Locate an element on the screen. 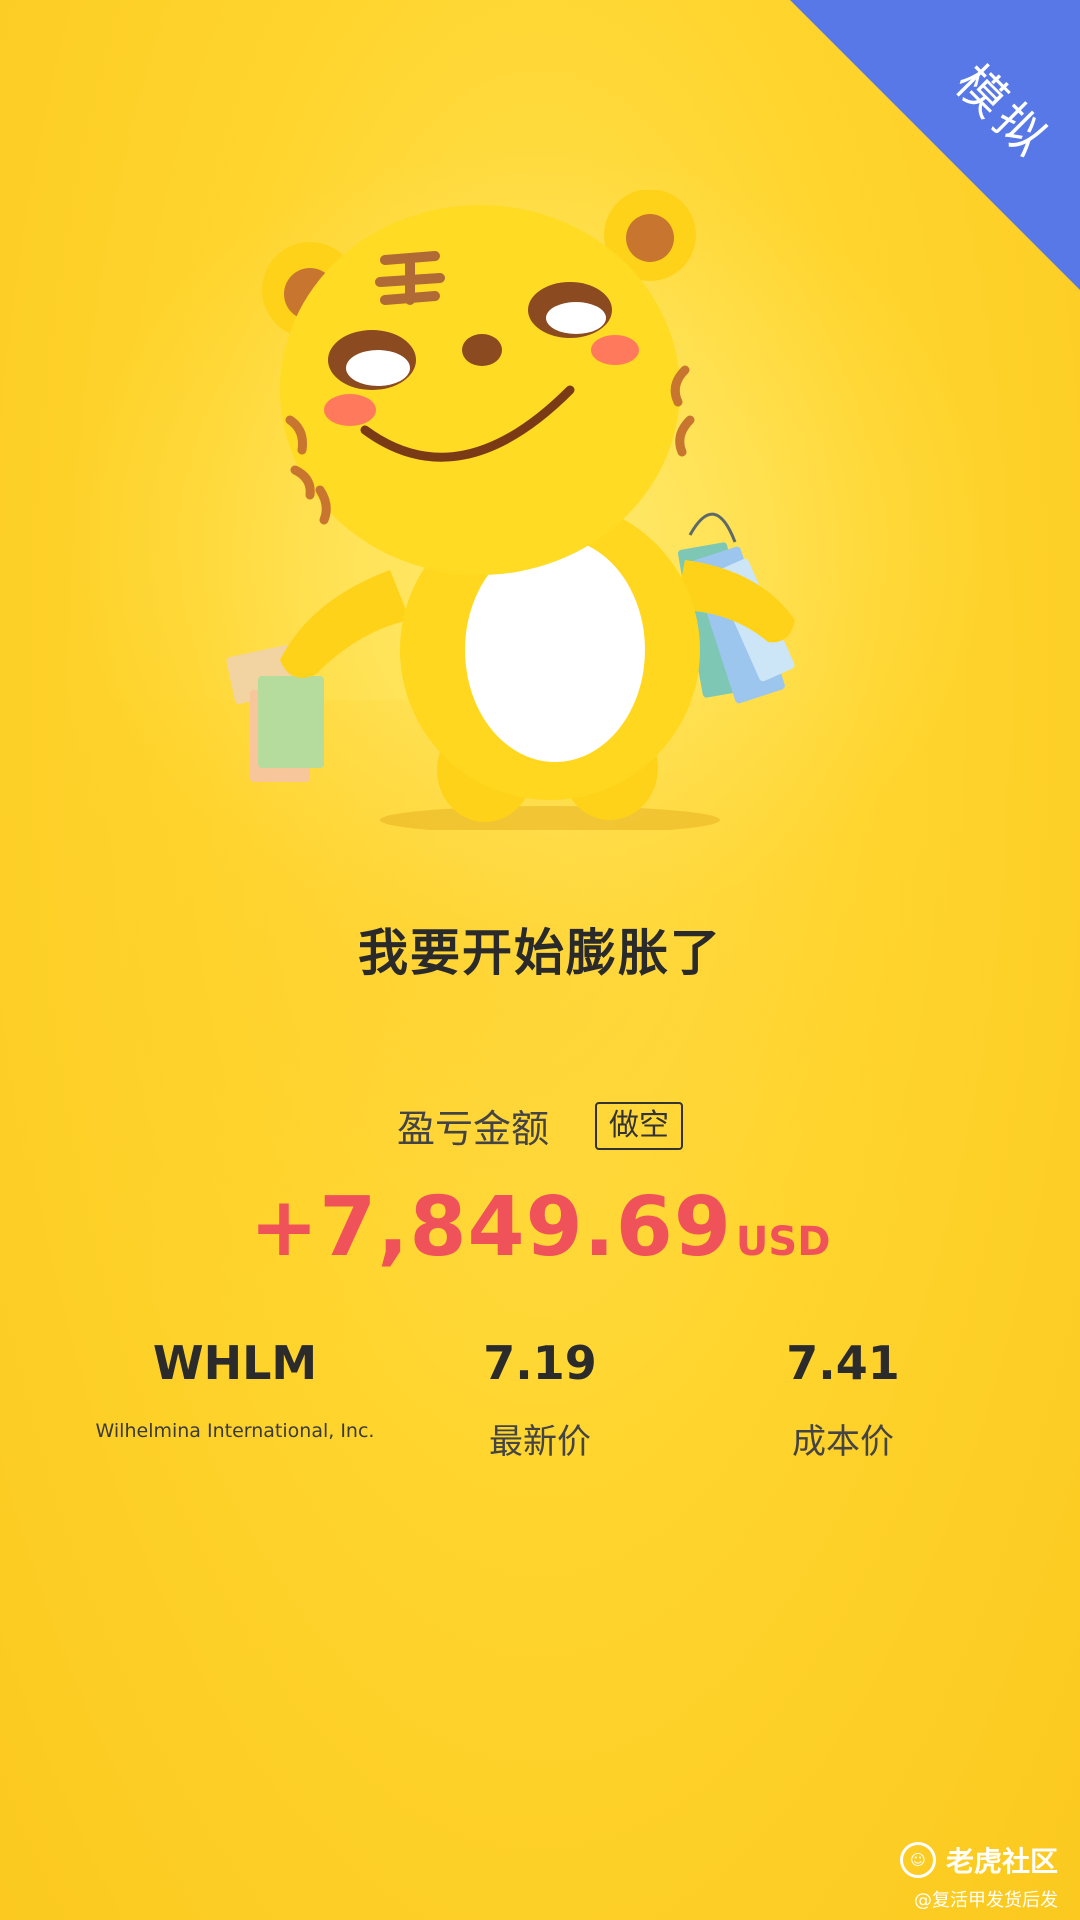  watermark-brand: 老虎社区 is located at coordinates (1001, 1861).